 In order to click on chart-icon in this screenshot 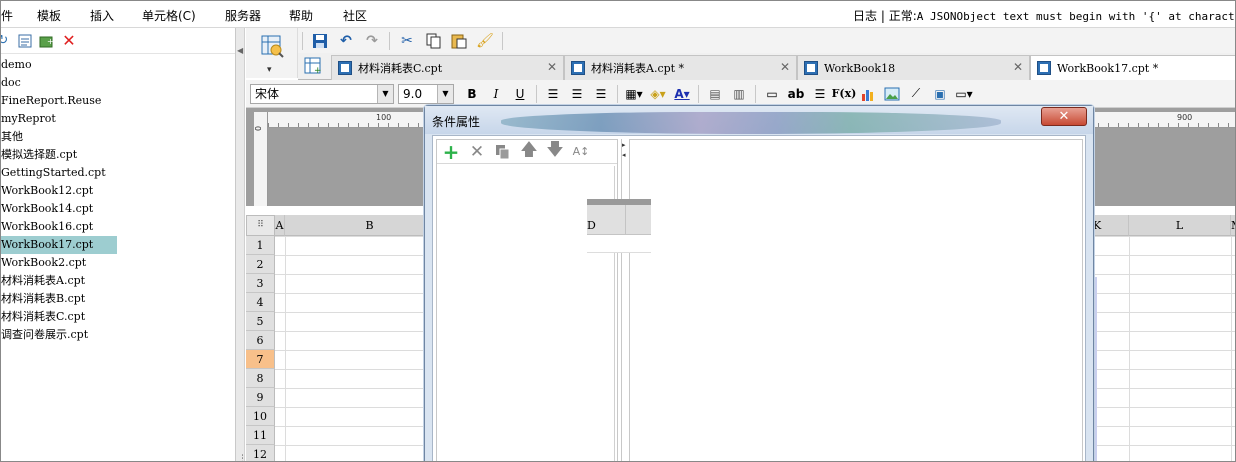, I will do `click(868, 94)`.